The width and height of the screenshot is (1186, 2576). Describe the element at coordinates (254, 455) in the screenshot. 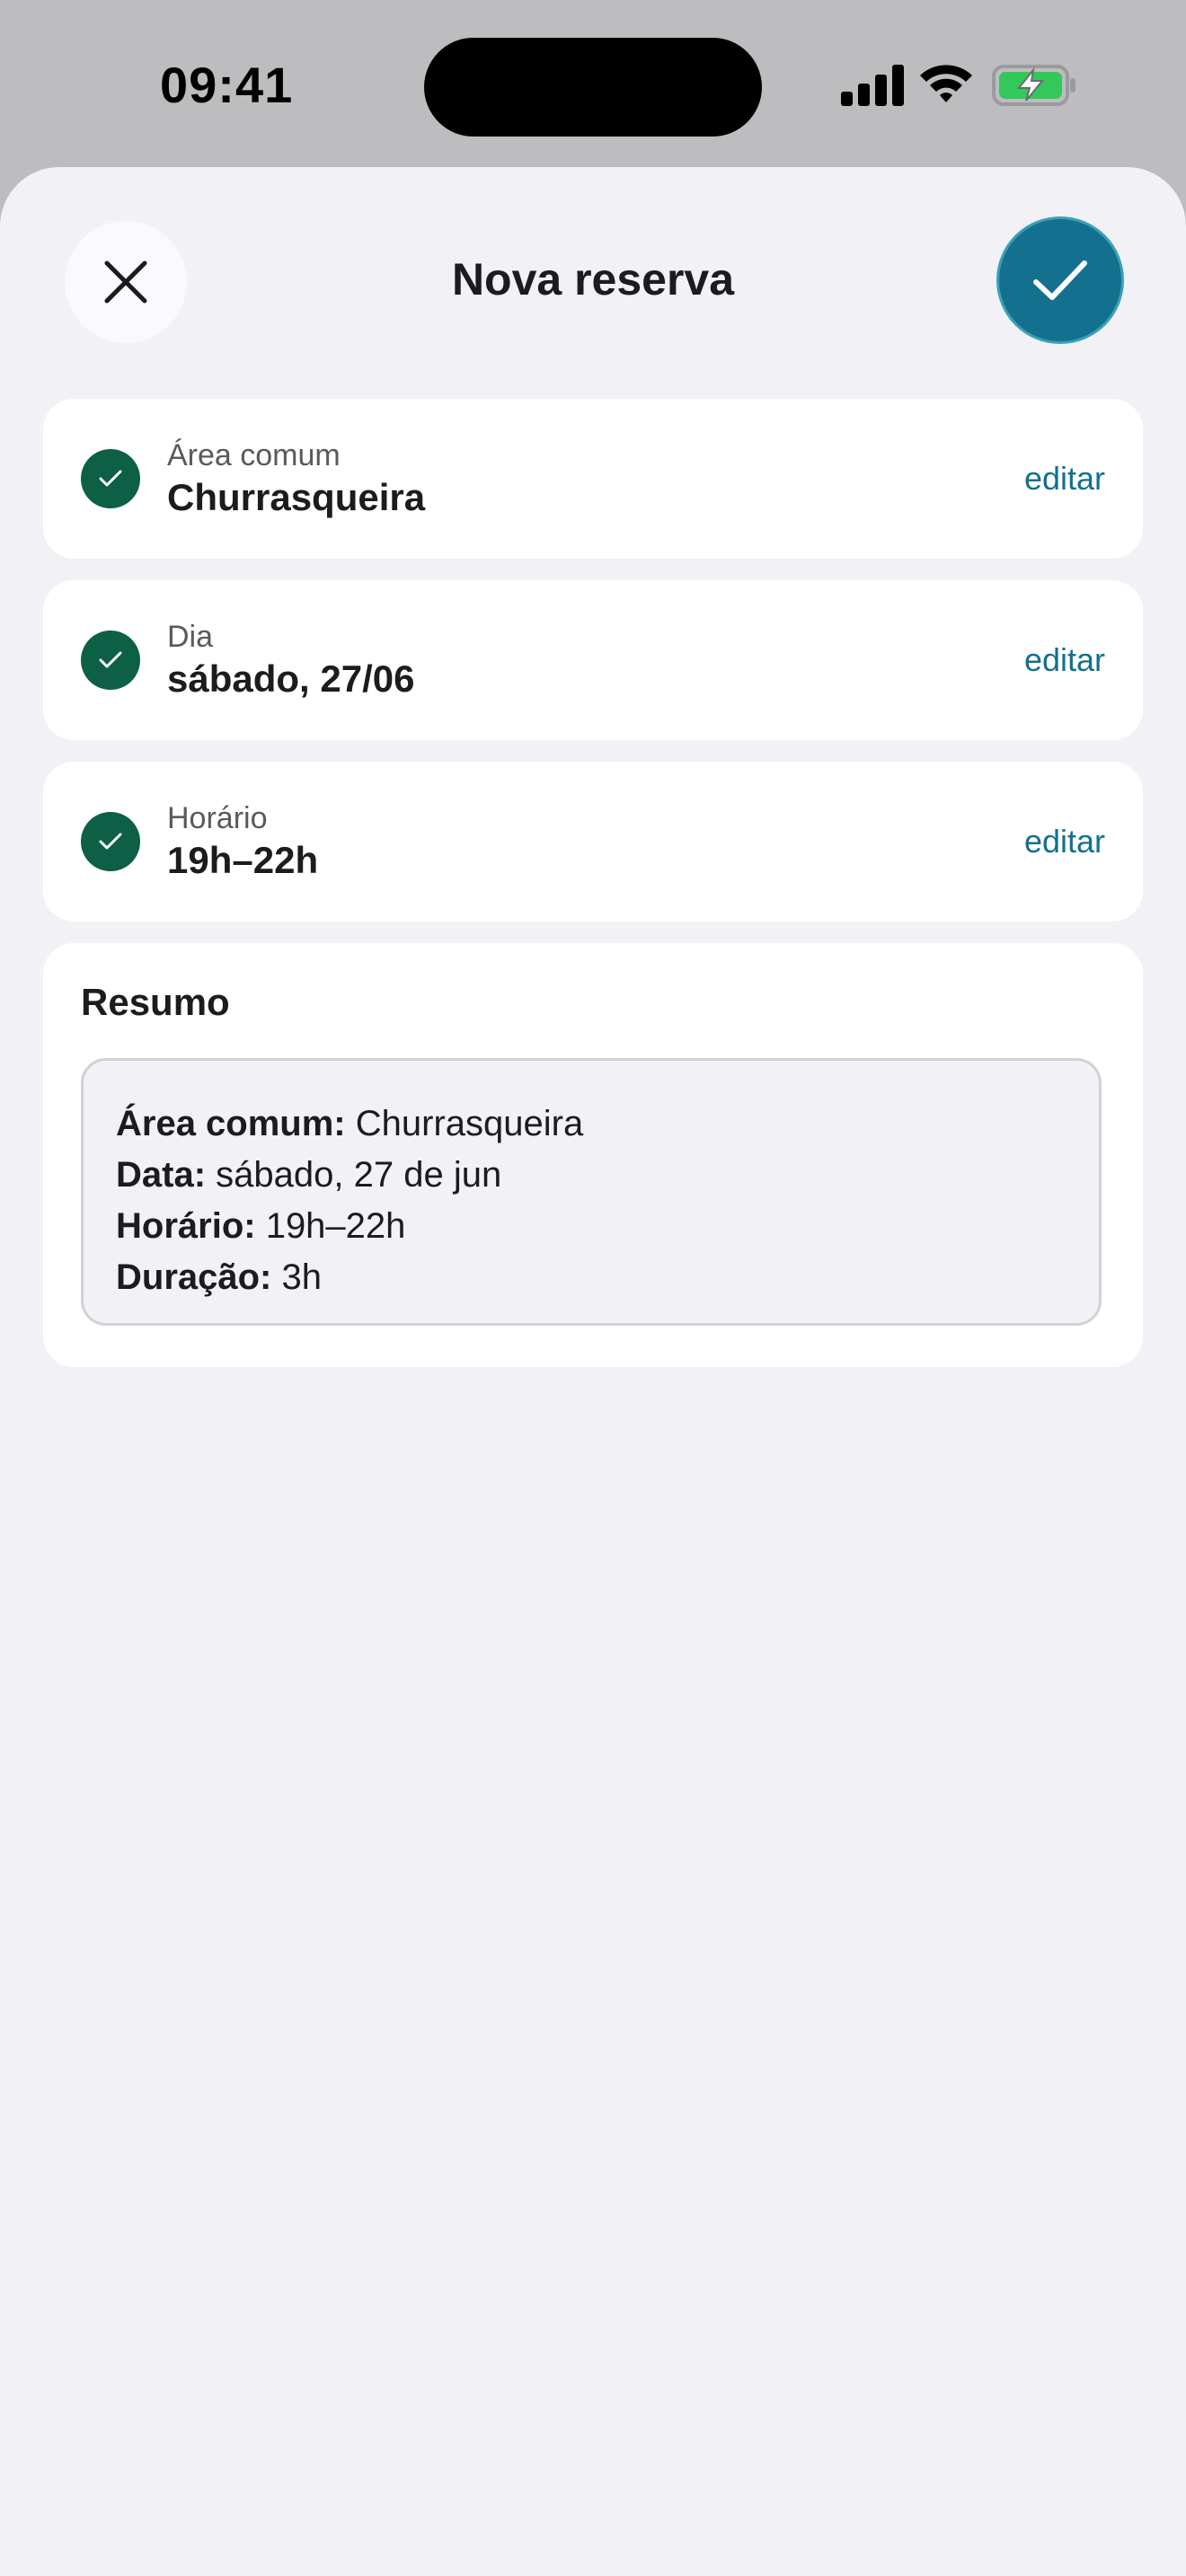

I see `step-label: Área comum` at that location.